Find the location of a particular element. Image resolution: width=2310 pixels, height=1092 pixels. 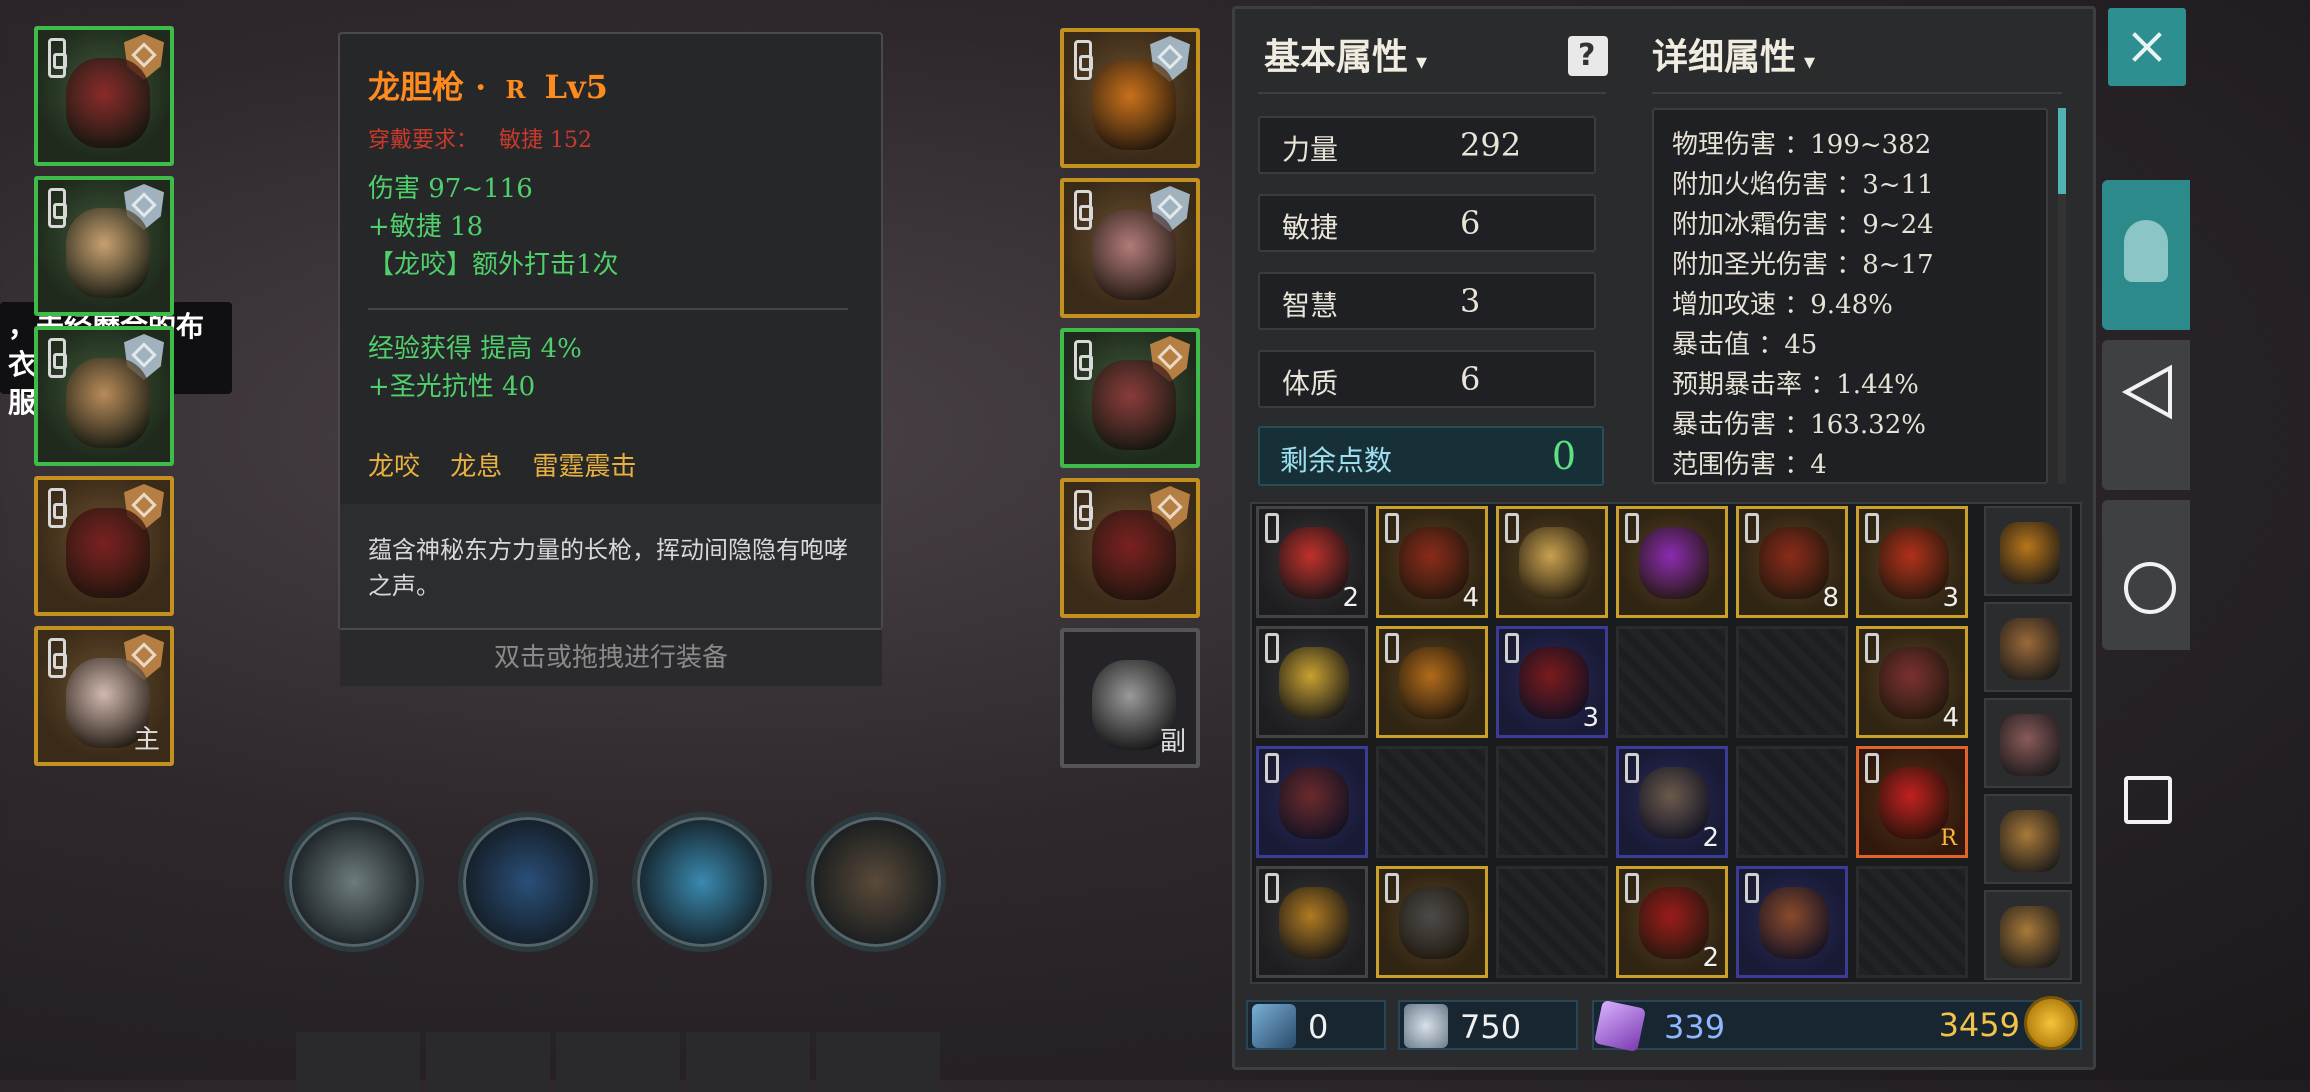

close-button is located at coordinates (2147, 47).